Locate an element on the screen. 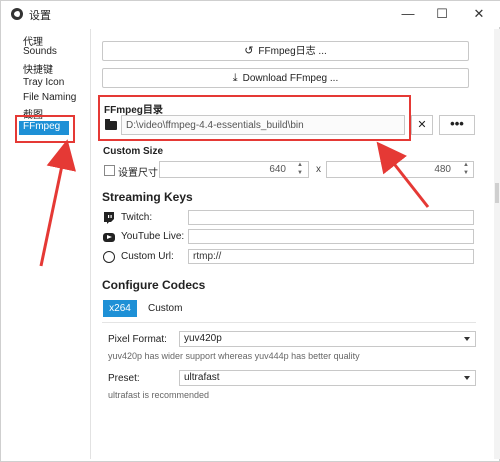 The image size is (500, 462). tab-x264: x264 is located at coordinates (120, 308).